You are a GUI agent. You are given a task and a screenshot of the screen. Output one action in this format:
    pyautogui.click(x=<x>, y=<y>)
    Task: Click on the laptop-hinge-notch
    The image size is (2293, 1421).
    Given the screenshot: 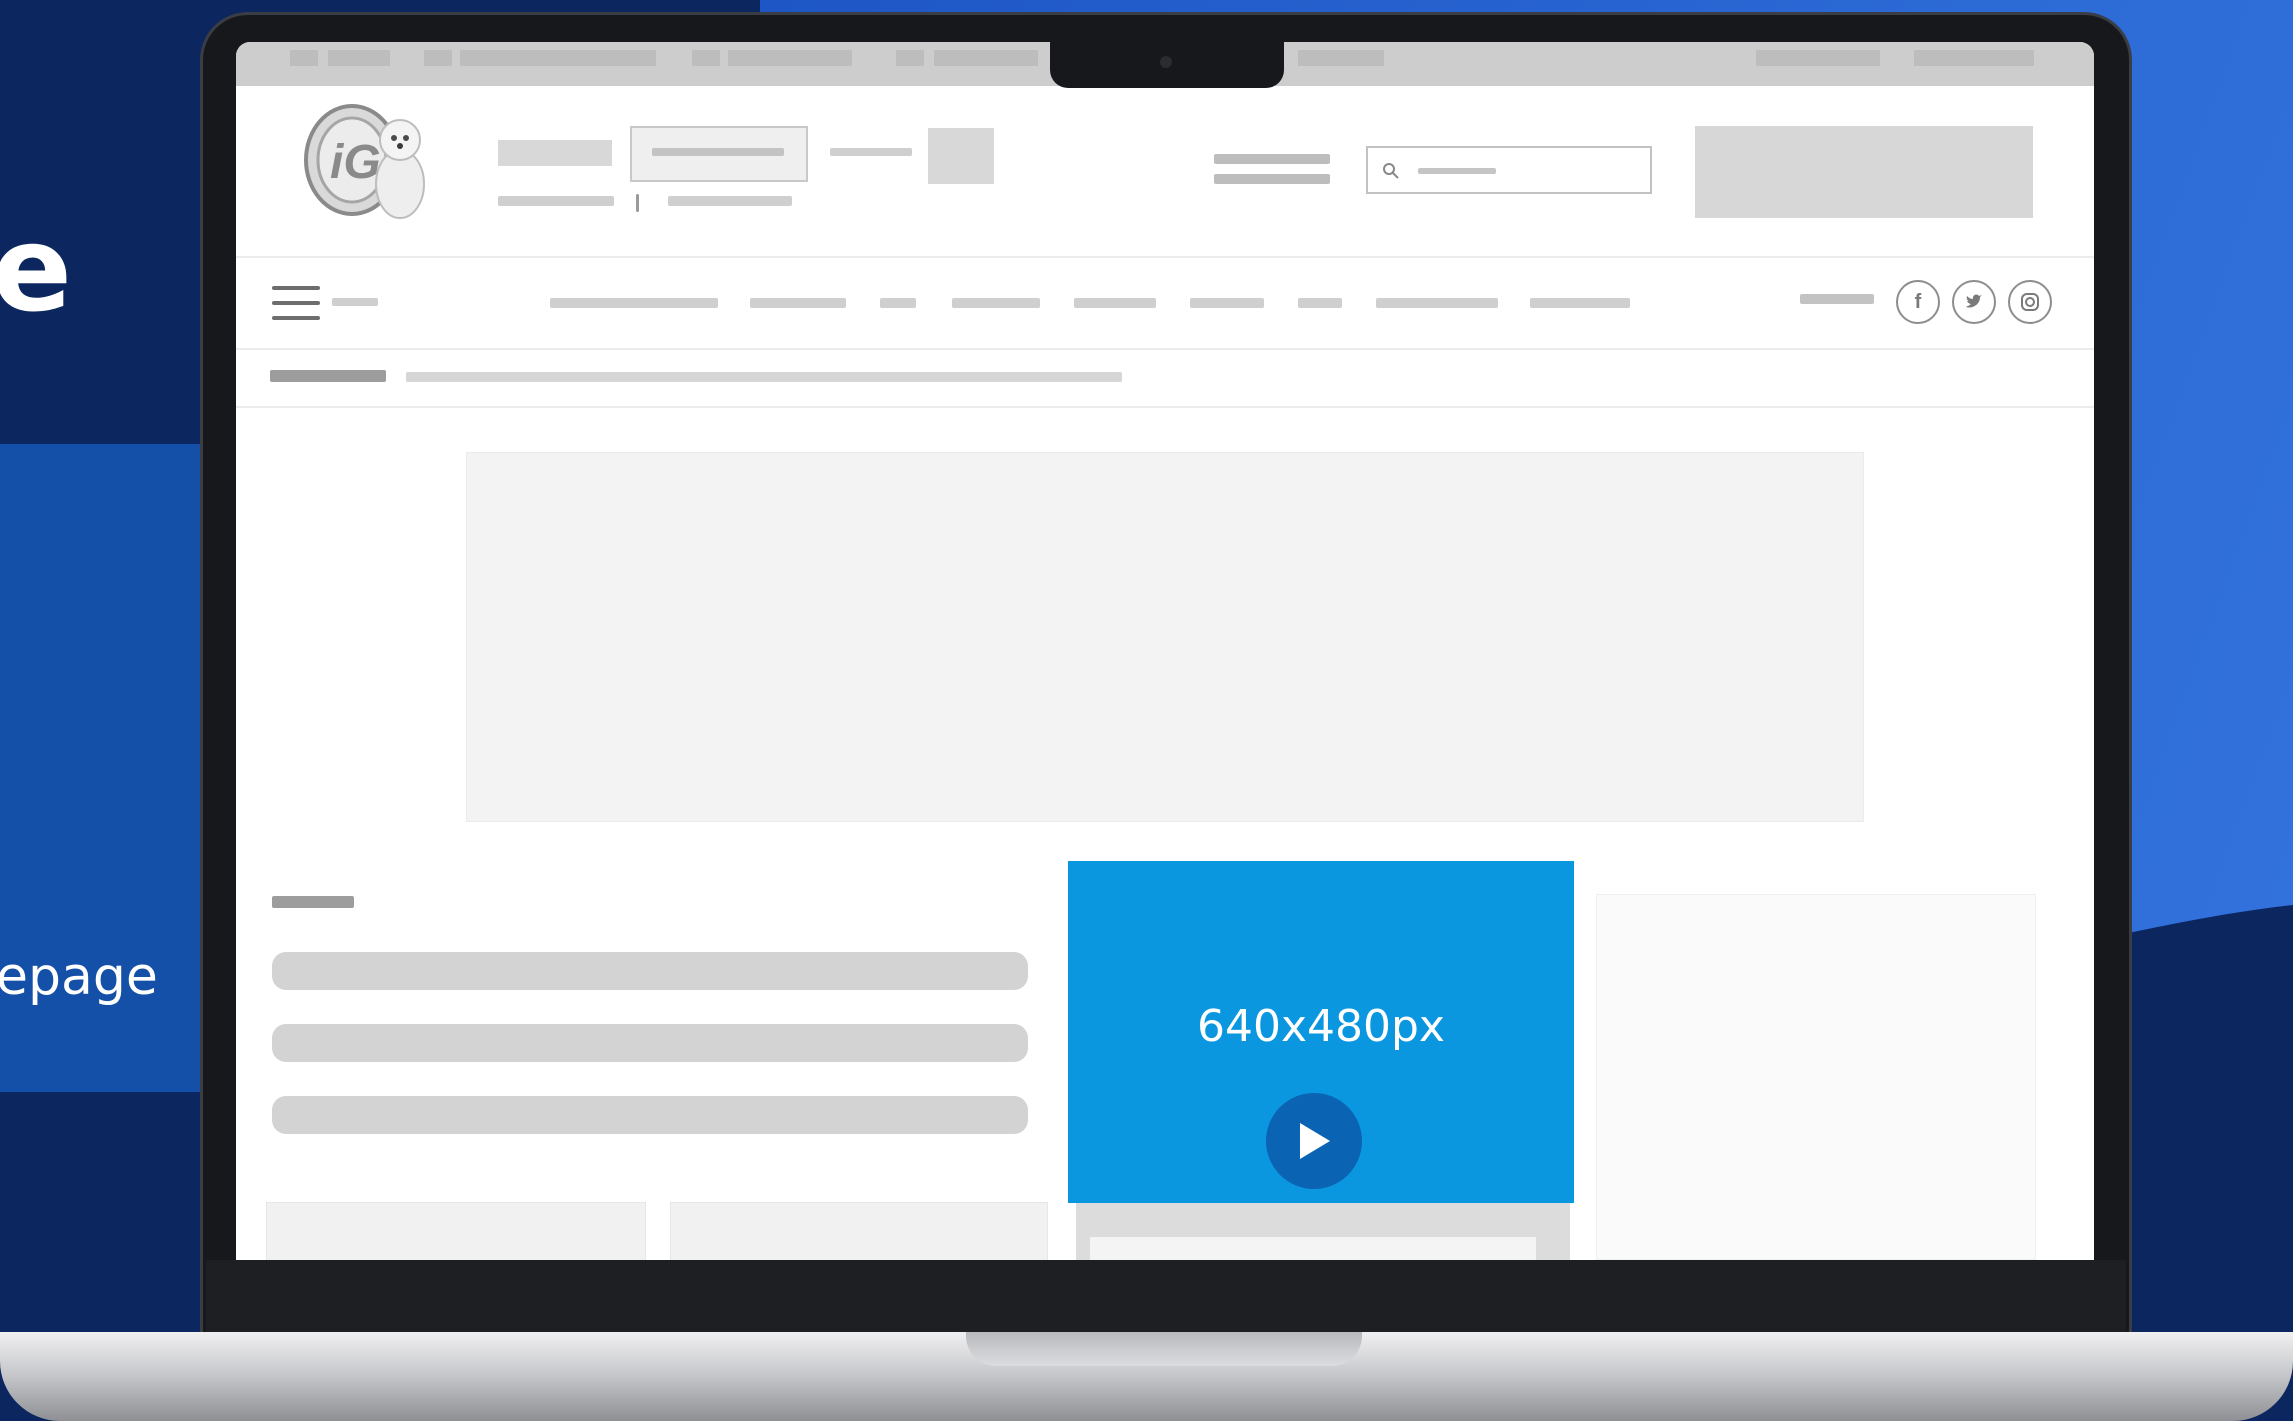 What is the action you would take?
    pyautogui.click(x=1164, y=1349)
    